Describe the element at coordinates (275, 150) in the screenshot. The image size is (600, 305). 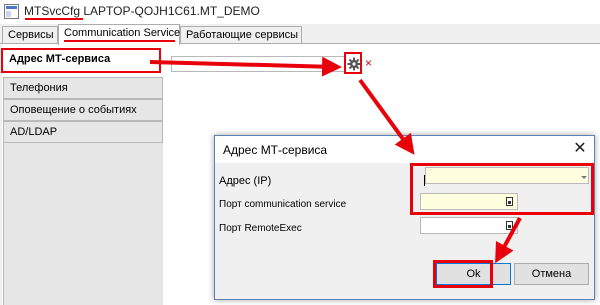
I see `dialog-title: Адрес МТ-сервиса` at that location.